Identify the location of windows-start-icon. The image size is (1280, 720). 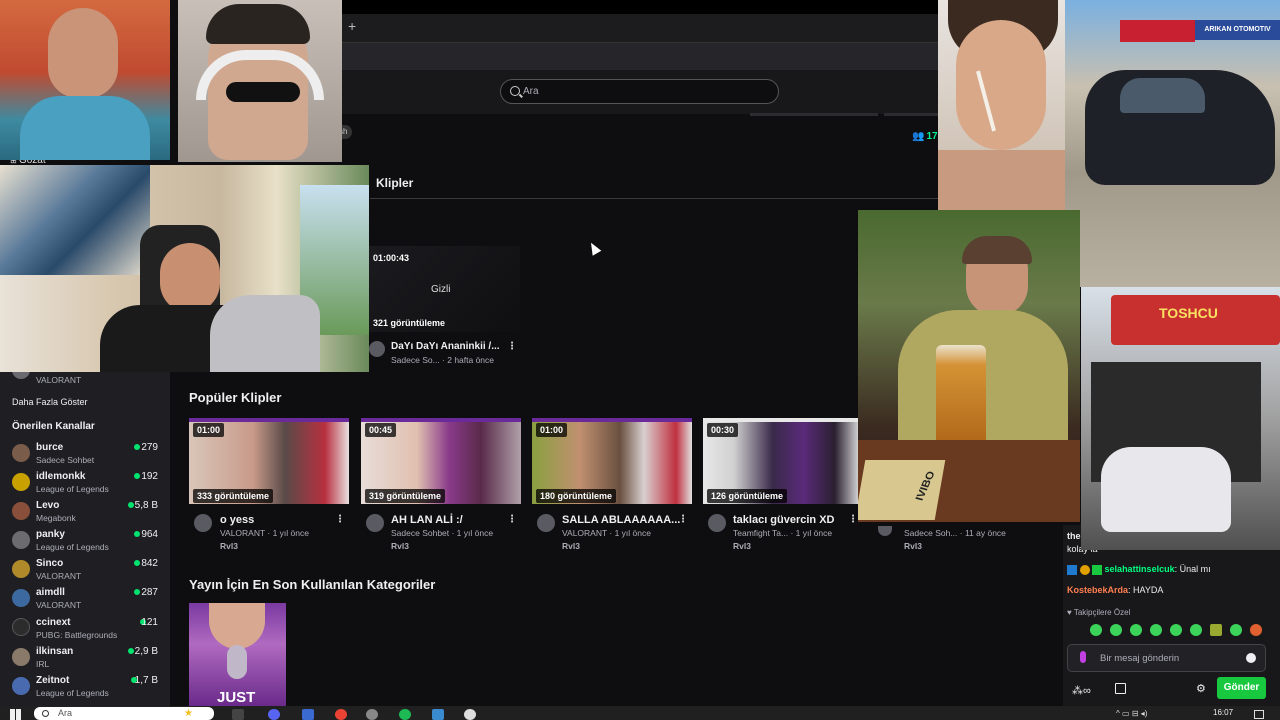
(15, 714).